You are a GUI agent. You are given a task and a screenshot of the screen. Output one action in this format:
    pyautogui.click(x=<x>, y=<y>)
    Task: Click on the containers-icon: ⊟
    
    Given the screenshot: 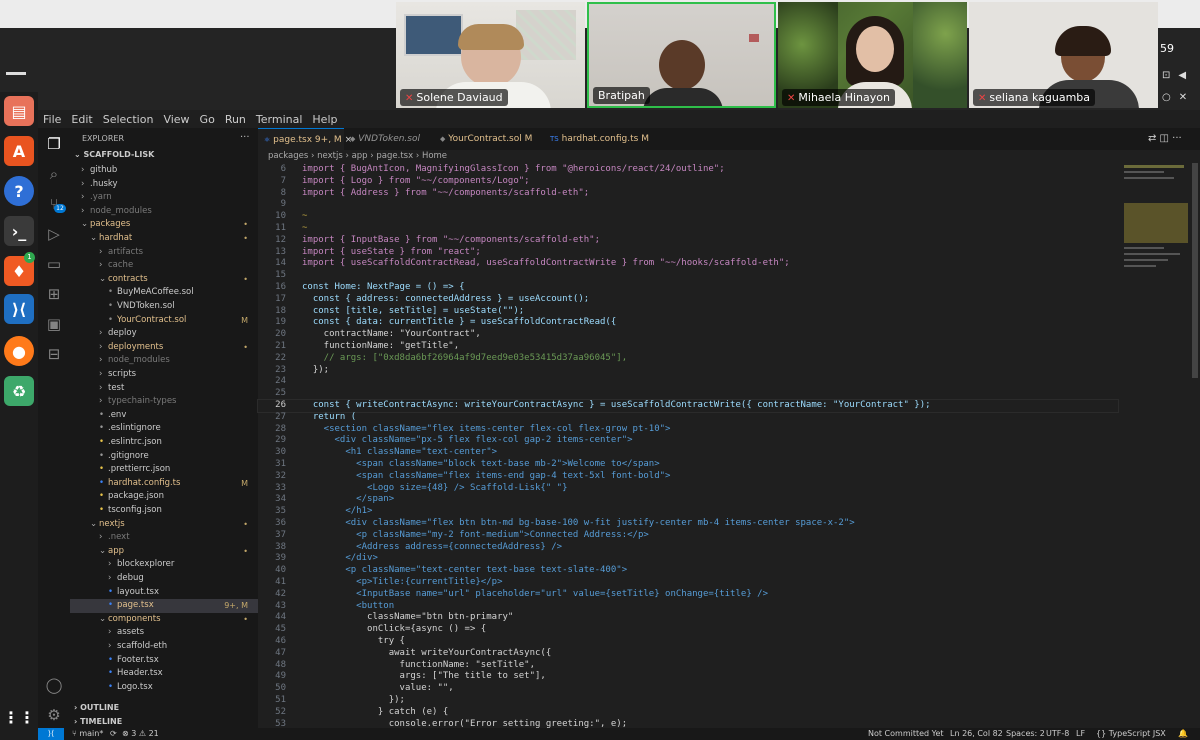 What is the action you would take?
    pyautogui.click(x=54, y=354)
    